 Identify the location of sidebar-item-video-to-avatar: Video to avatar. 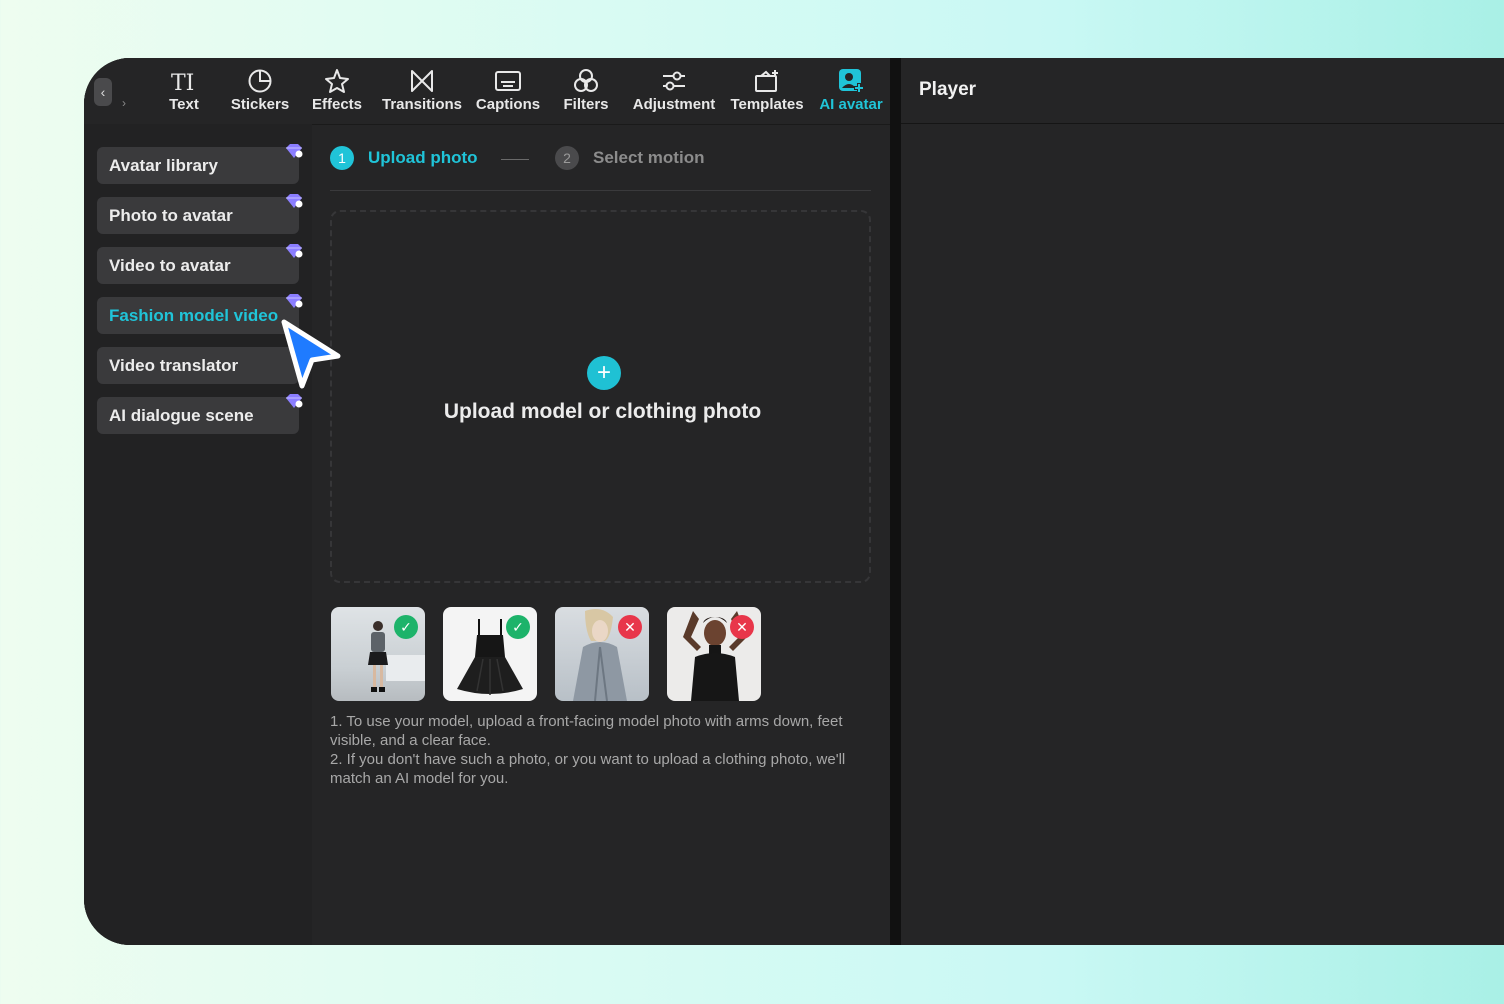
(200, 264).